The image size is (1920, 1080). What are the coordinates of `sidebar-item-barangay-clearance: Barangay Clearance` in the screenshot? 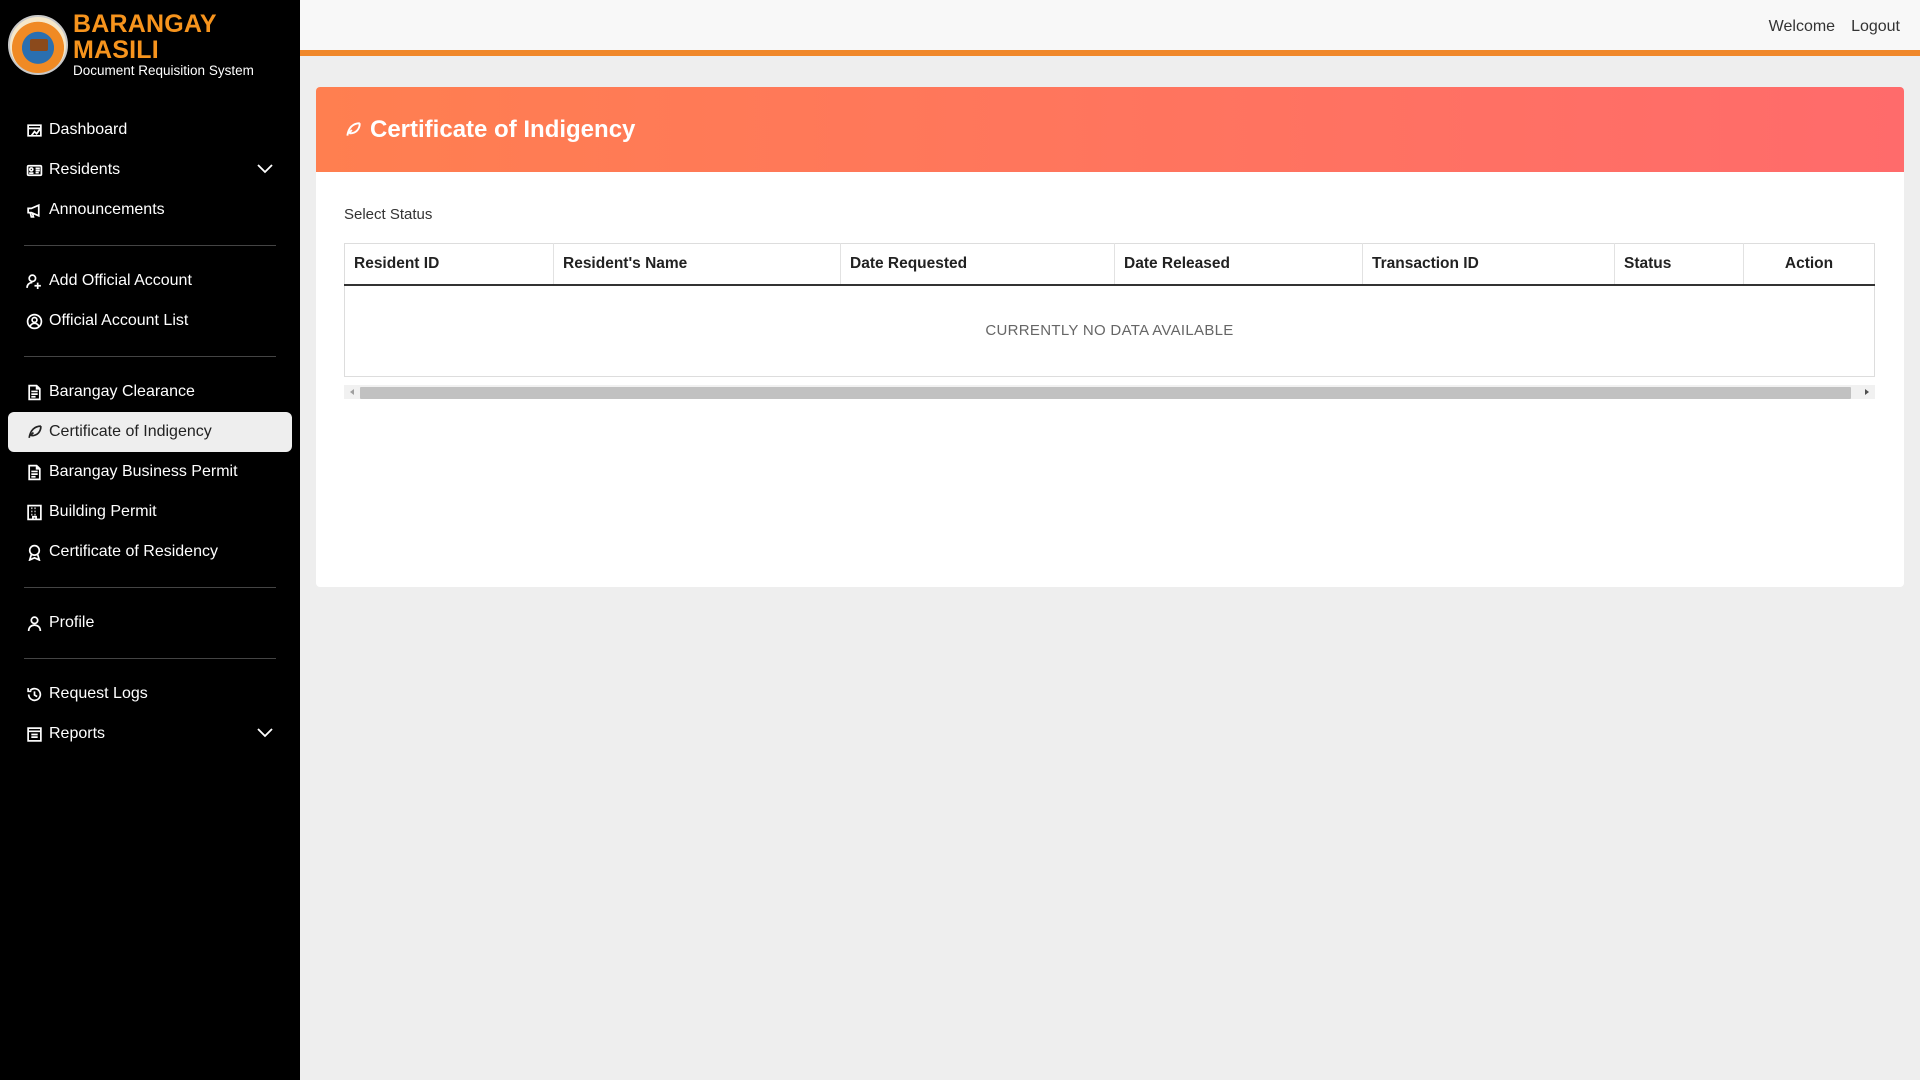 It's located at (150, 392).